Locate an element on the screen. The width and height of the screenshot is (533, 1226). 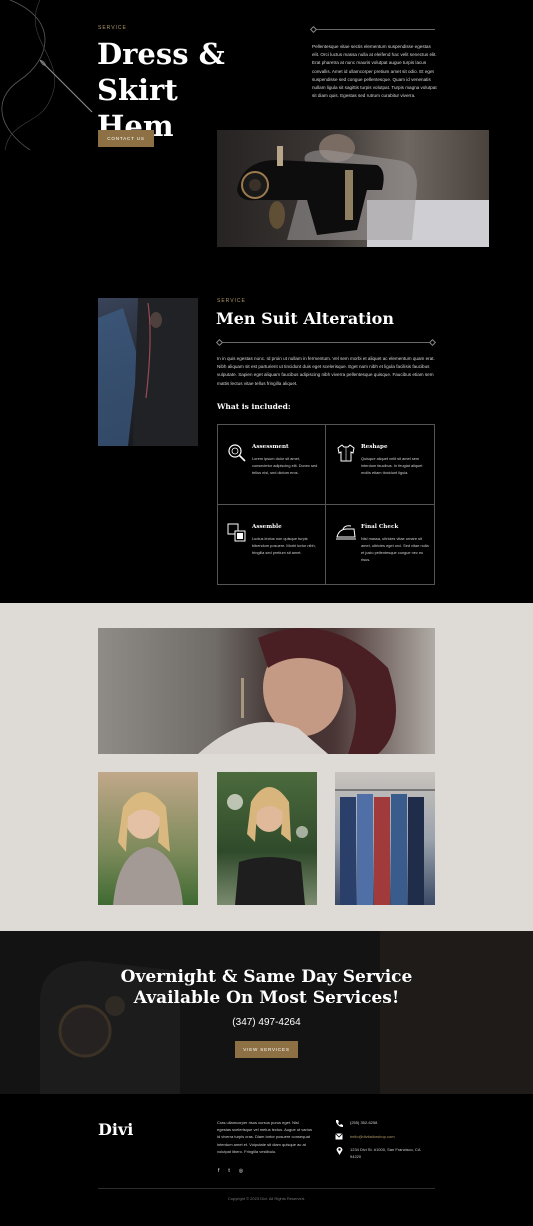
cta-background-illustration is located at coordinates (266, 1012).